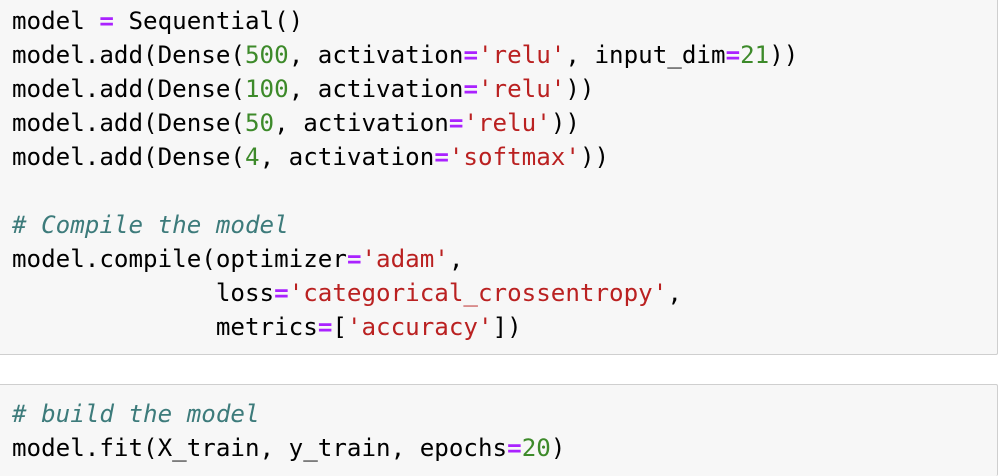  I want to click on code-line: # Compile the model, so click(405, 225).